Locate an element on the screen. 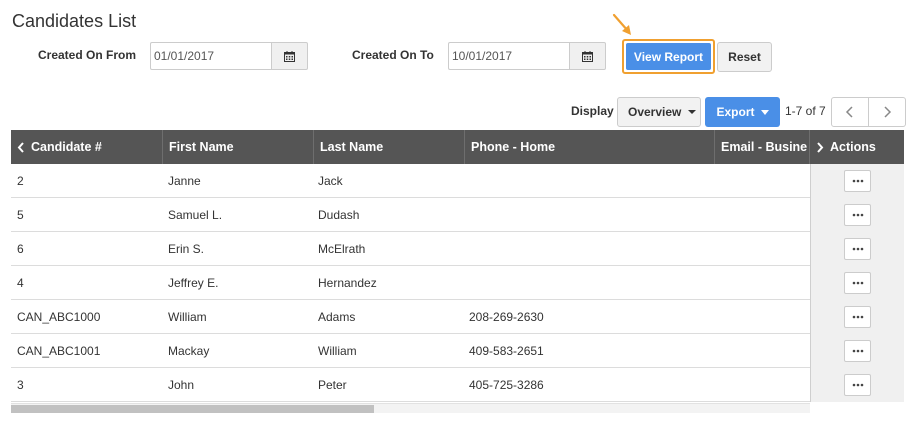 The height and width of the screenshot is (426, 912). created-on-from-calendar-button is located at coordinates (289, 56).